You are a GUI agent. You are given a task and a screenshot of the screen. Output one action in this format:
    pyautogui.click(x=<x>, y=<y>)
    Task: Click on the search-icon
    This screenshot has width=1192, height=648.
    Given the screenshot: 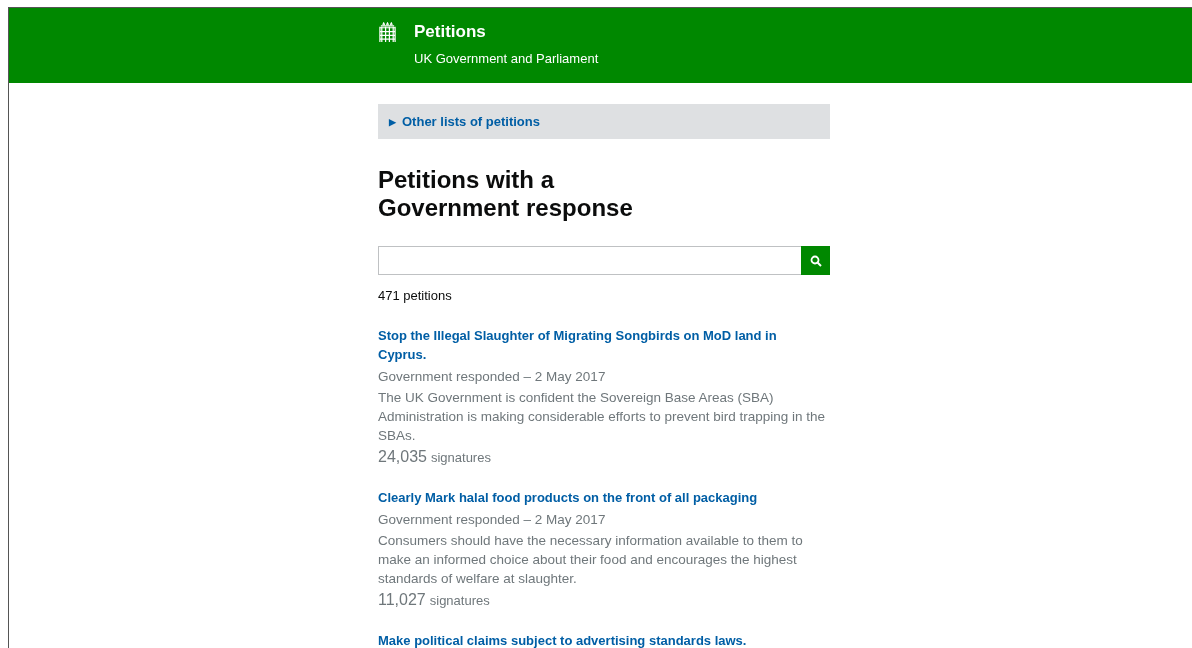 What is the action you would take?
    pyautogui.click(x=815, y=260)
    